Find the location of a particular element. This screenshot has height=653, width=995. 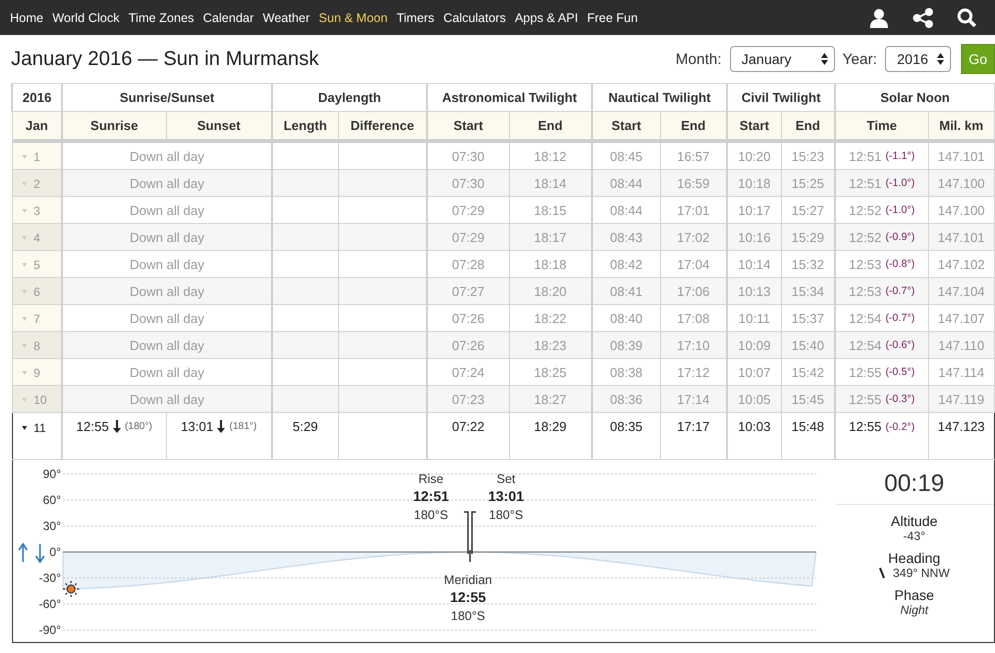

nav-link: Free Fun is located at coordinates (612, 17).